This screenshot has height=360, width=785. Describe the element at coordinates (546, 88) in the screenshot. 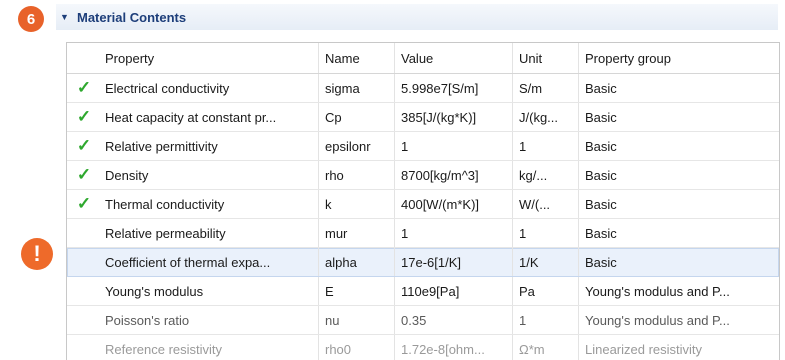

I see `row-unit: S/m` at that location.